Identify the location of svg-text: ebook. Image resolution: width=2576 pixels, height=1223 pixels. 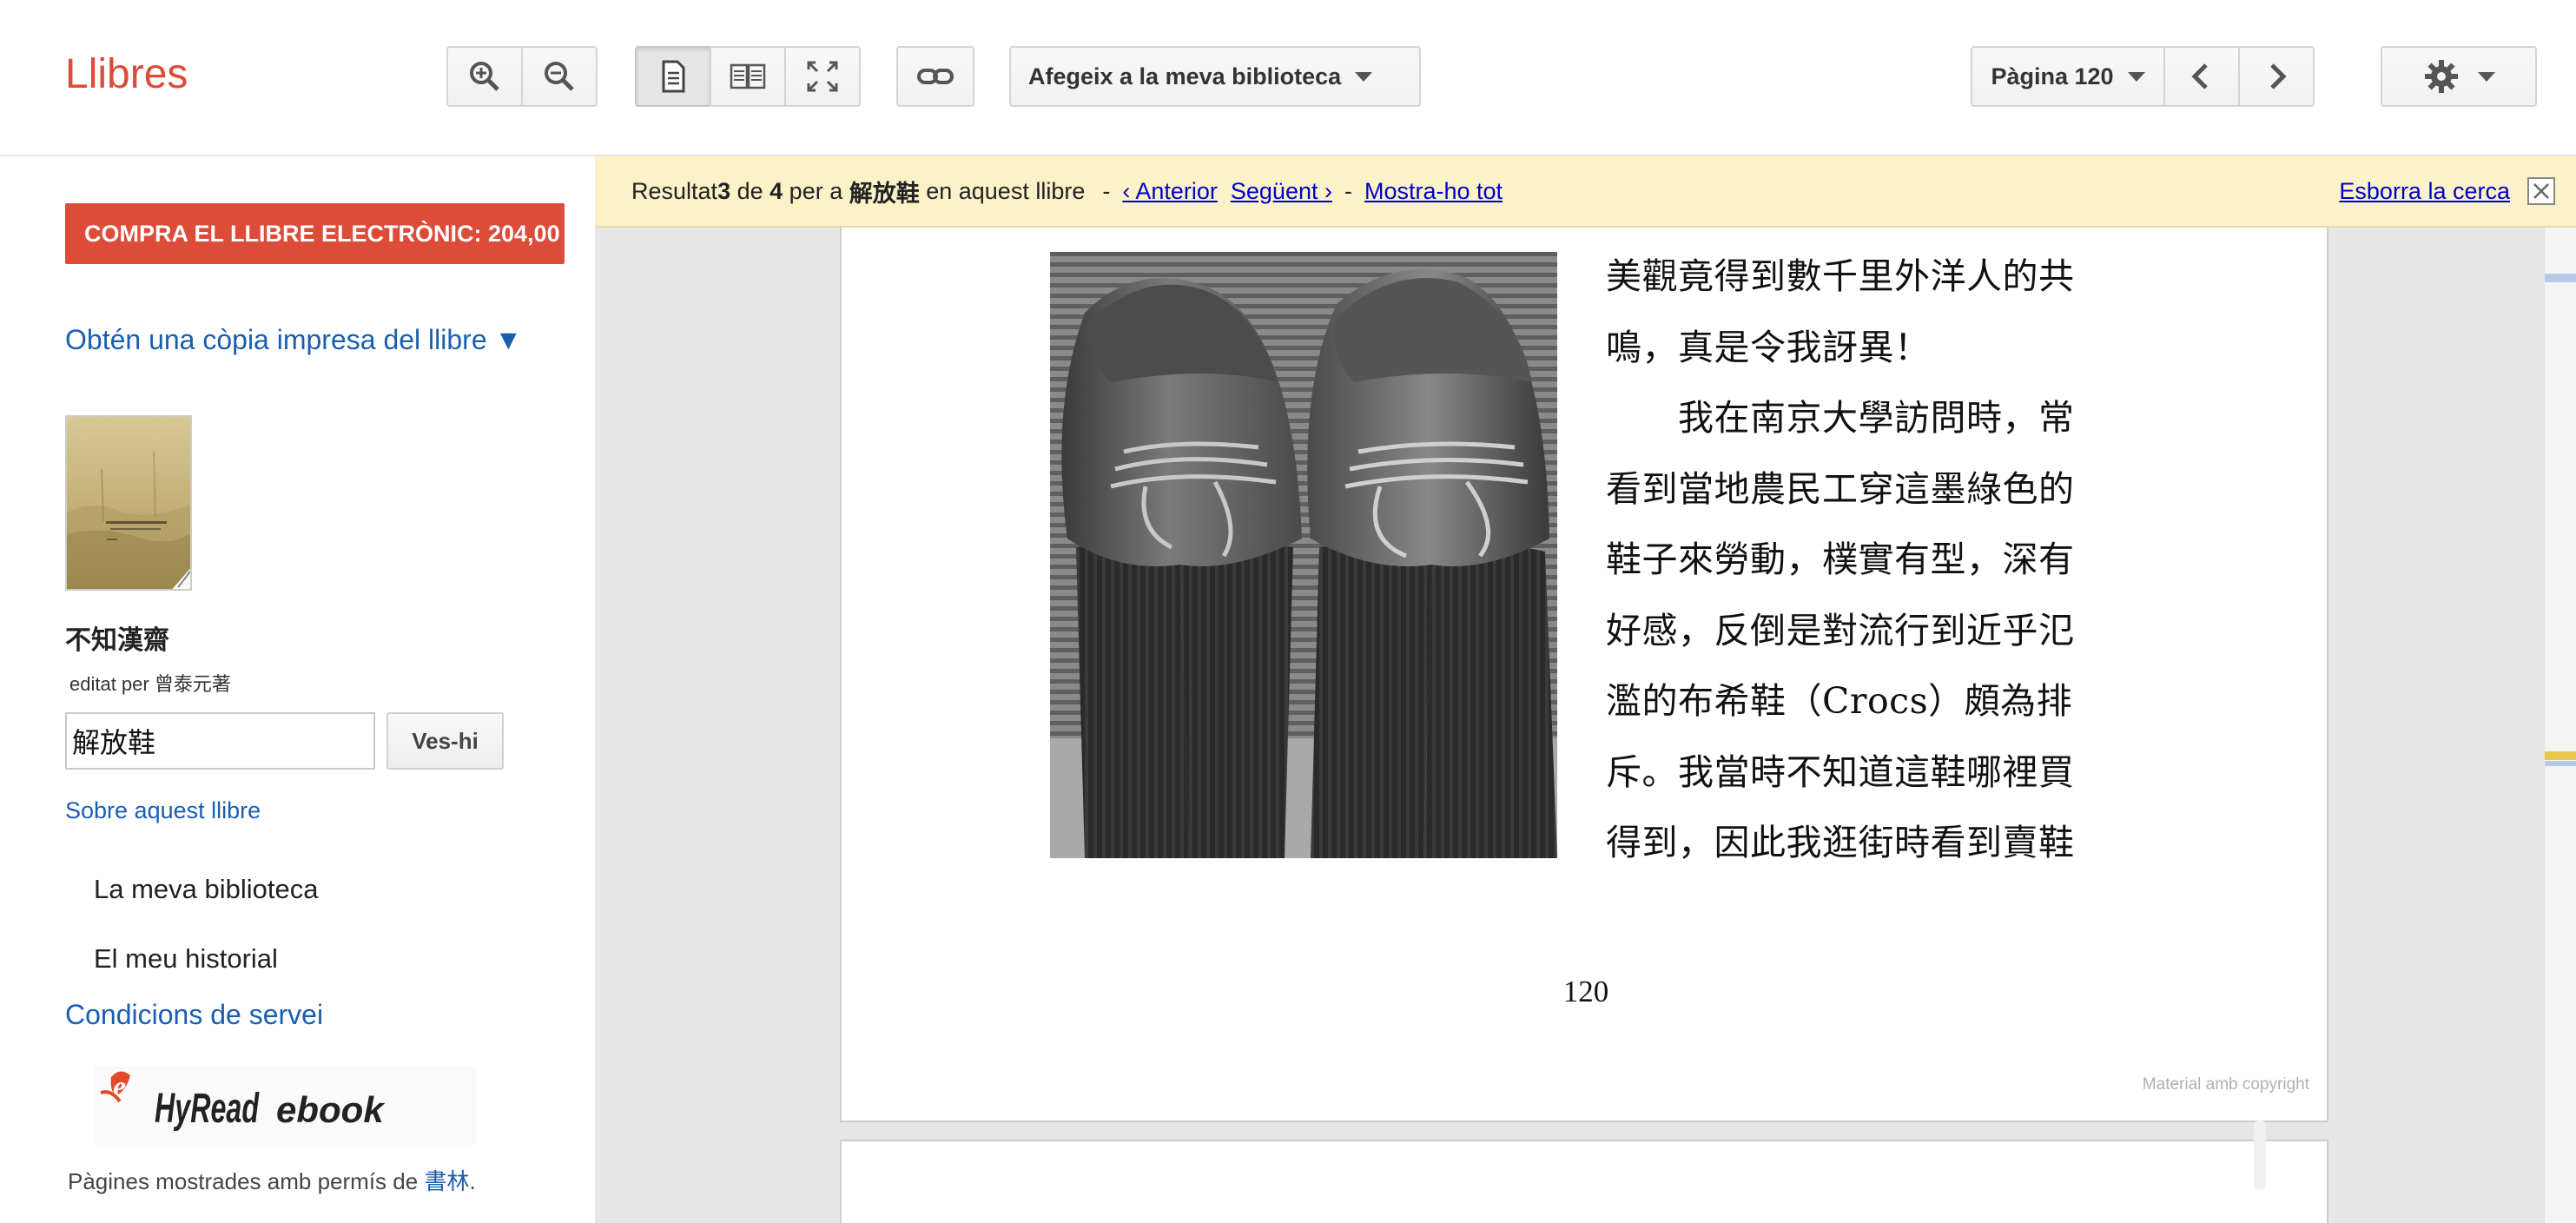
(331, 1110).